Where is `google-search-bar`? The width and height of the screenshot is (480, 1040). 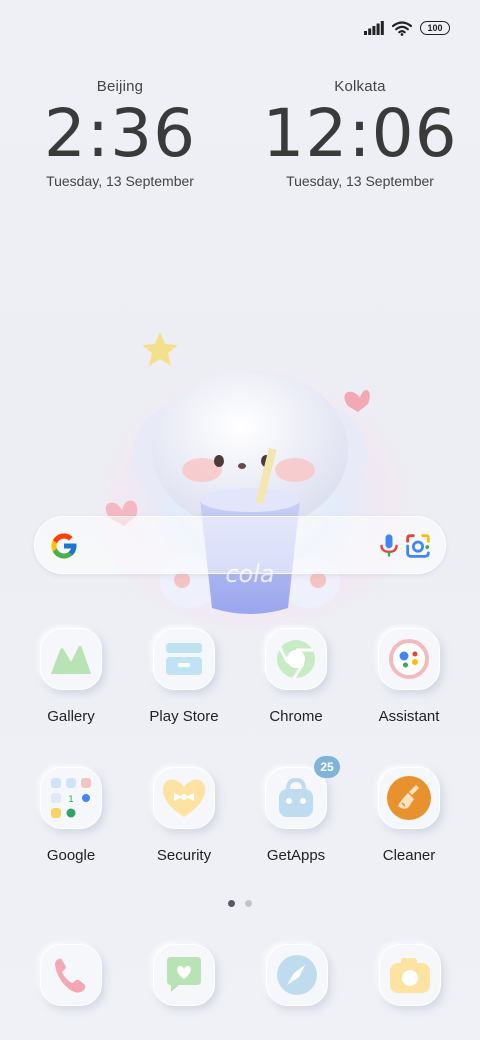
google-search-bar is located at coordinates (240, 545).